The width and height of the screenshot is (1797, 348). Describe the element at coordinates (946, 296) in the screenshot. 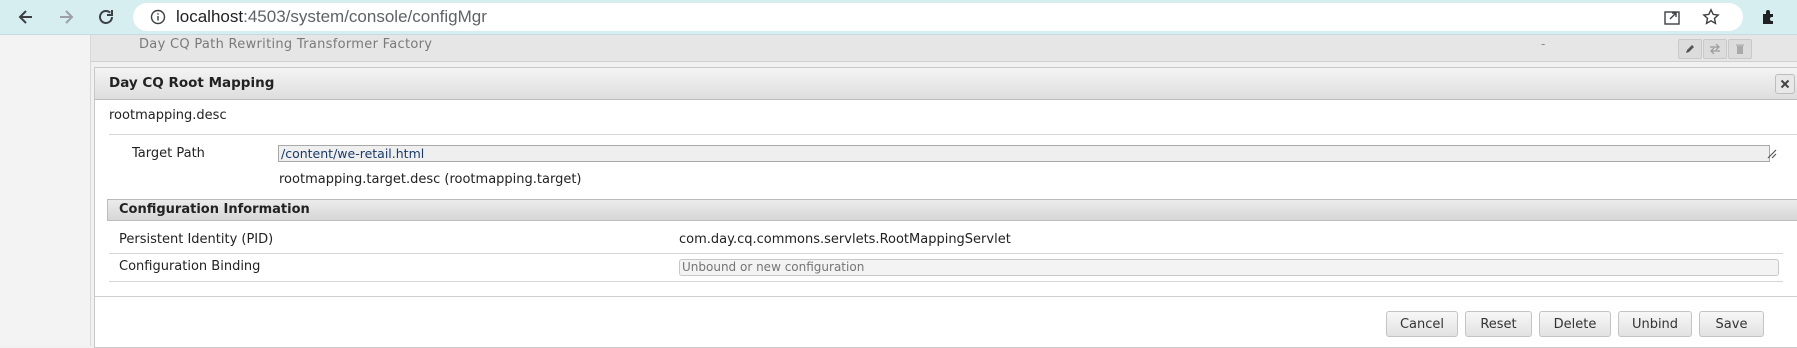

I see `button-bar-divider` at that location.